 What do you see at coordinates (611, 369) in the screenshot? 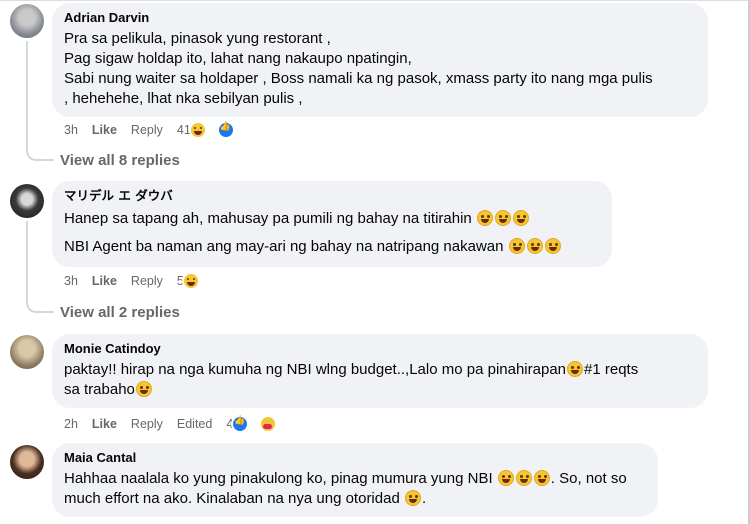
I see `comment-text: #1 reqts` at bounding box center [611, 369].